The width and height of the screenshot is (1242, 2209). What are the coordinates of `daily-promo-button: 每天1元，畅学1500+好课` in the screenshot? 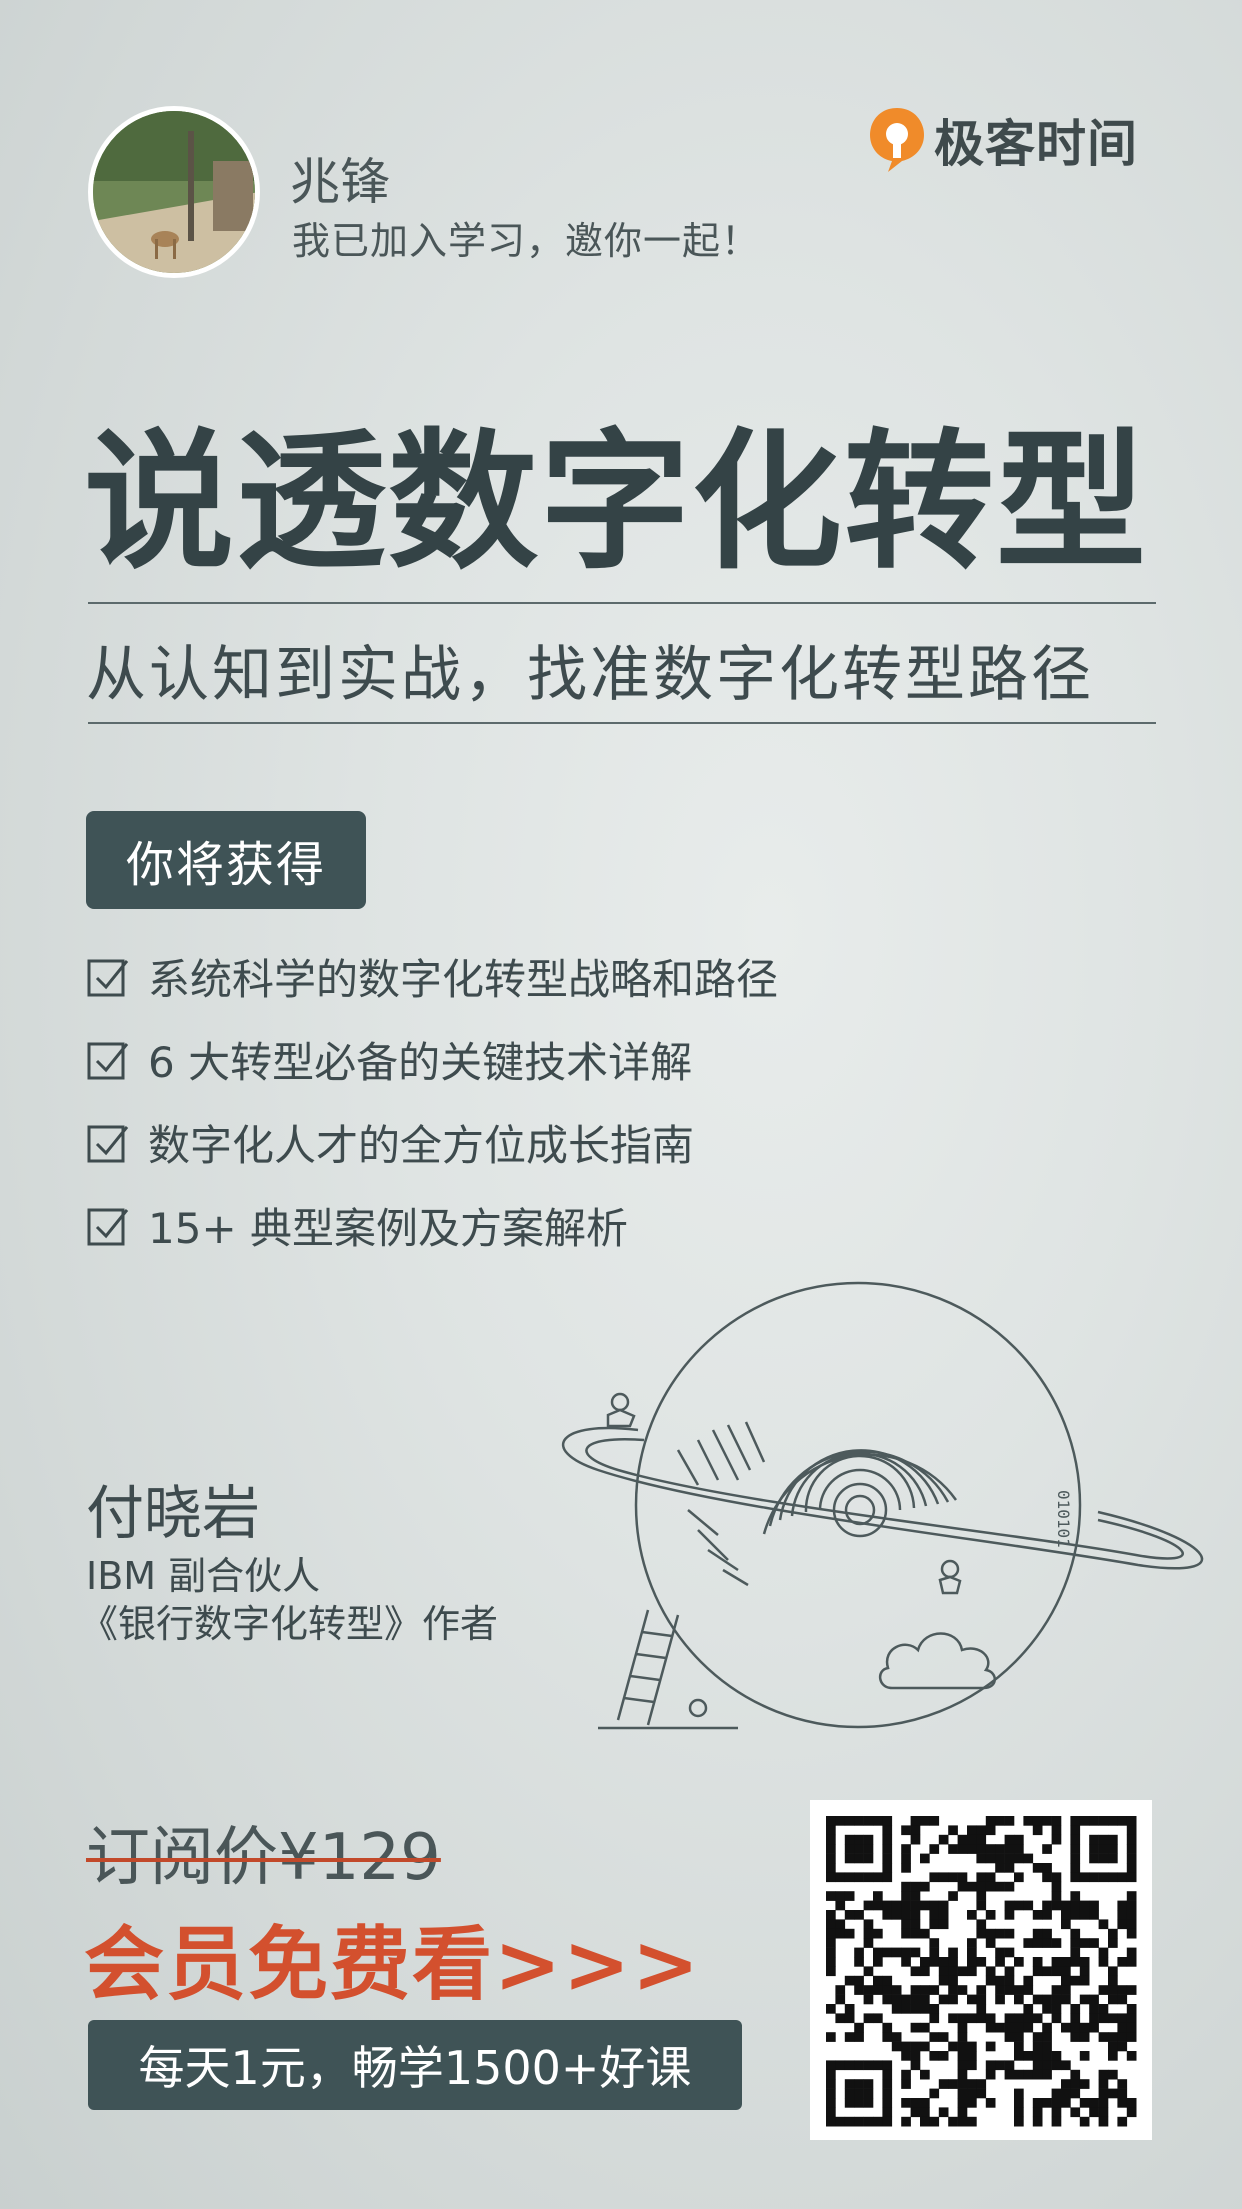 It's located at (415, 2065).